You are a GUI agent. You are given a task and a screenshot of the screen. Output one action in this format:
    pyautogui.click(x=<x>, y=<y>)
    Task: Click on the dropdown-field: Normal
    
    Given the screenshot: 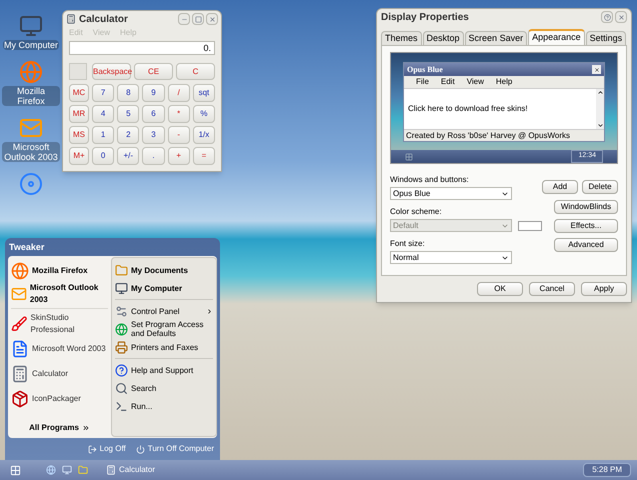 What is the action you would take?
    pyautogui.click(x=451, y=257)
    